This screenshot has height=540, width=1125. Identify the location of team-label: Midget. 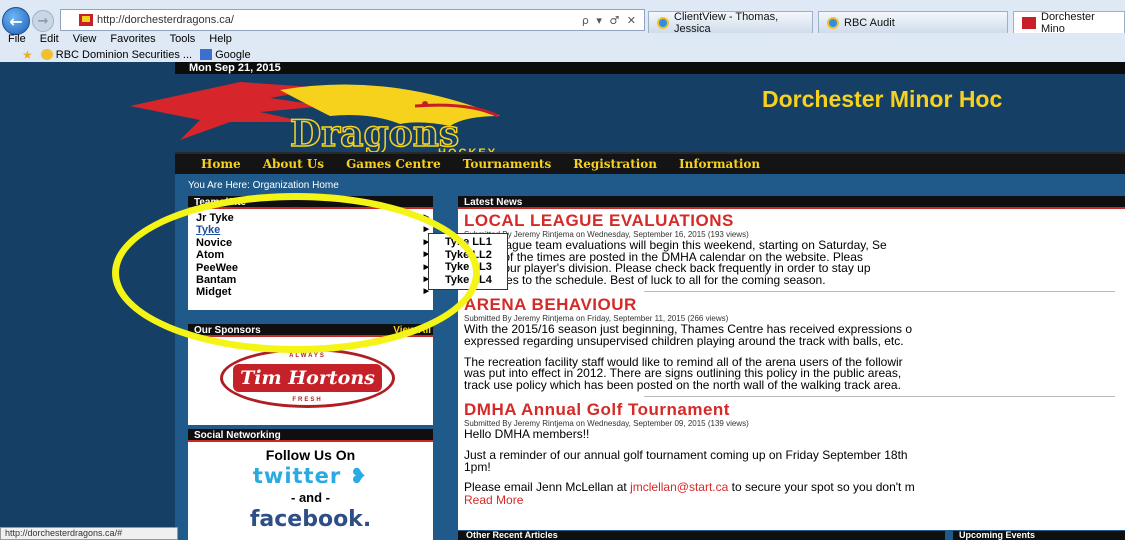
(214, 292).